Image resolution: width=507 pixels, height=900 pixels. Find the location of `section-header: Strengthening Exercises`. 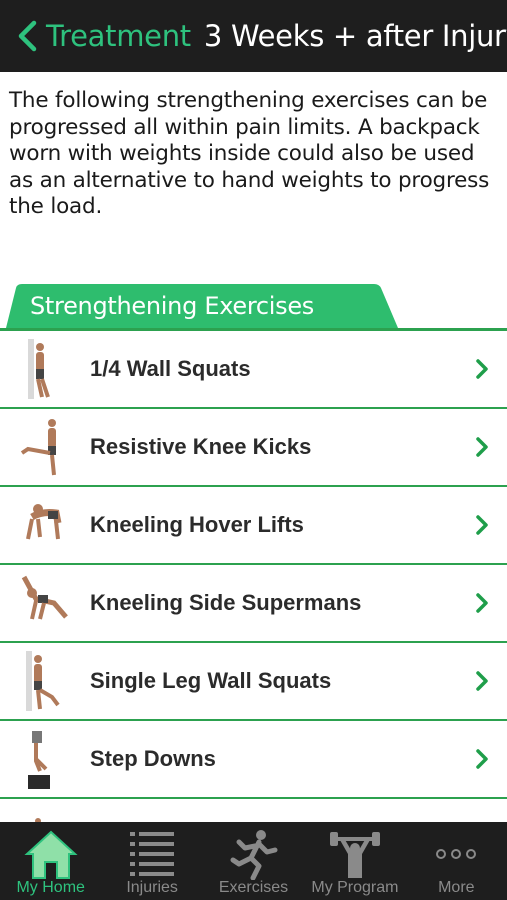

section-header: Strengthening Exercises is located at coordinates (253, 307).